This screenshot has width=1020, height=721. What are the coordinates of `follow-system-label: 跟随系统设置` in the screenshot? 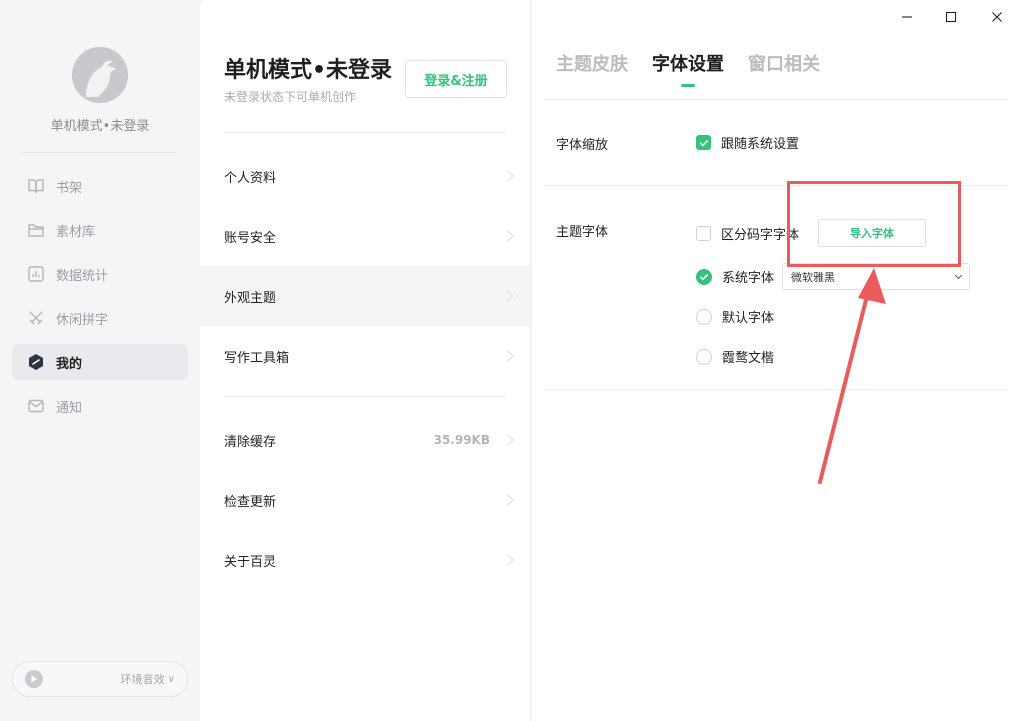 It's located at (760, 144).